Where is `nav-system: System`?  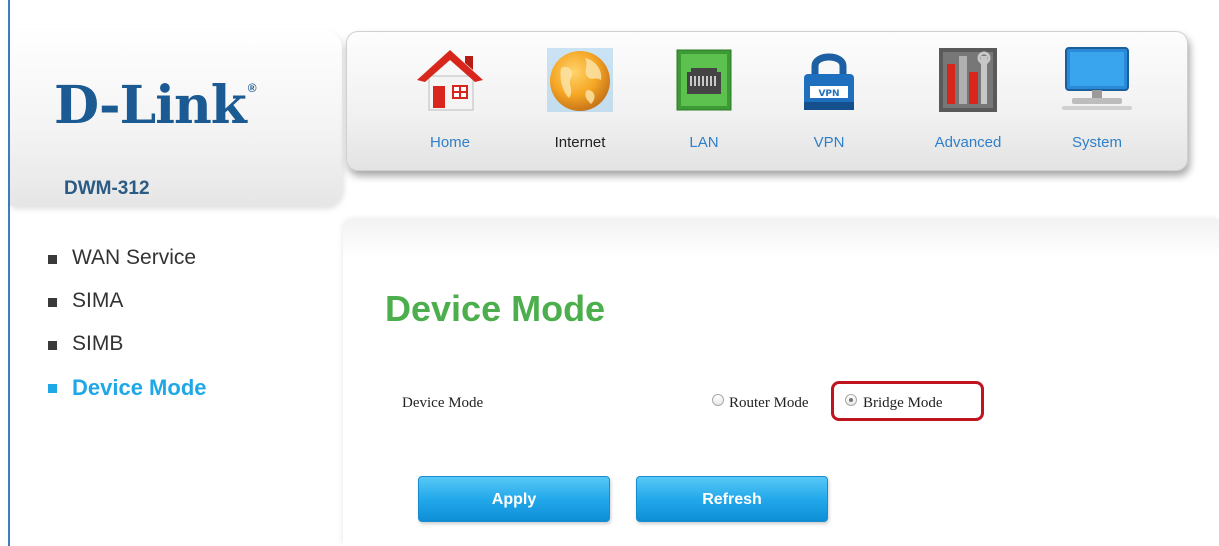
nav-system: System is located at coordinates (1097, 106).